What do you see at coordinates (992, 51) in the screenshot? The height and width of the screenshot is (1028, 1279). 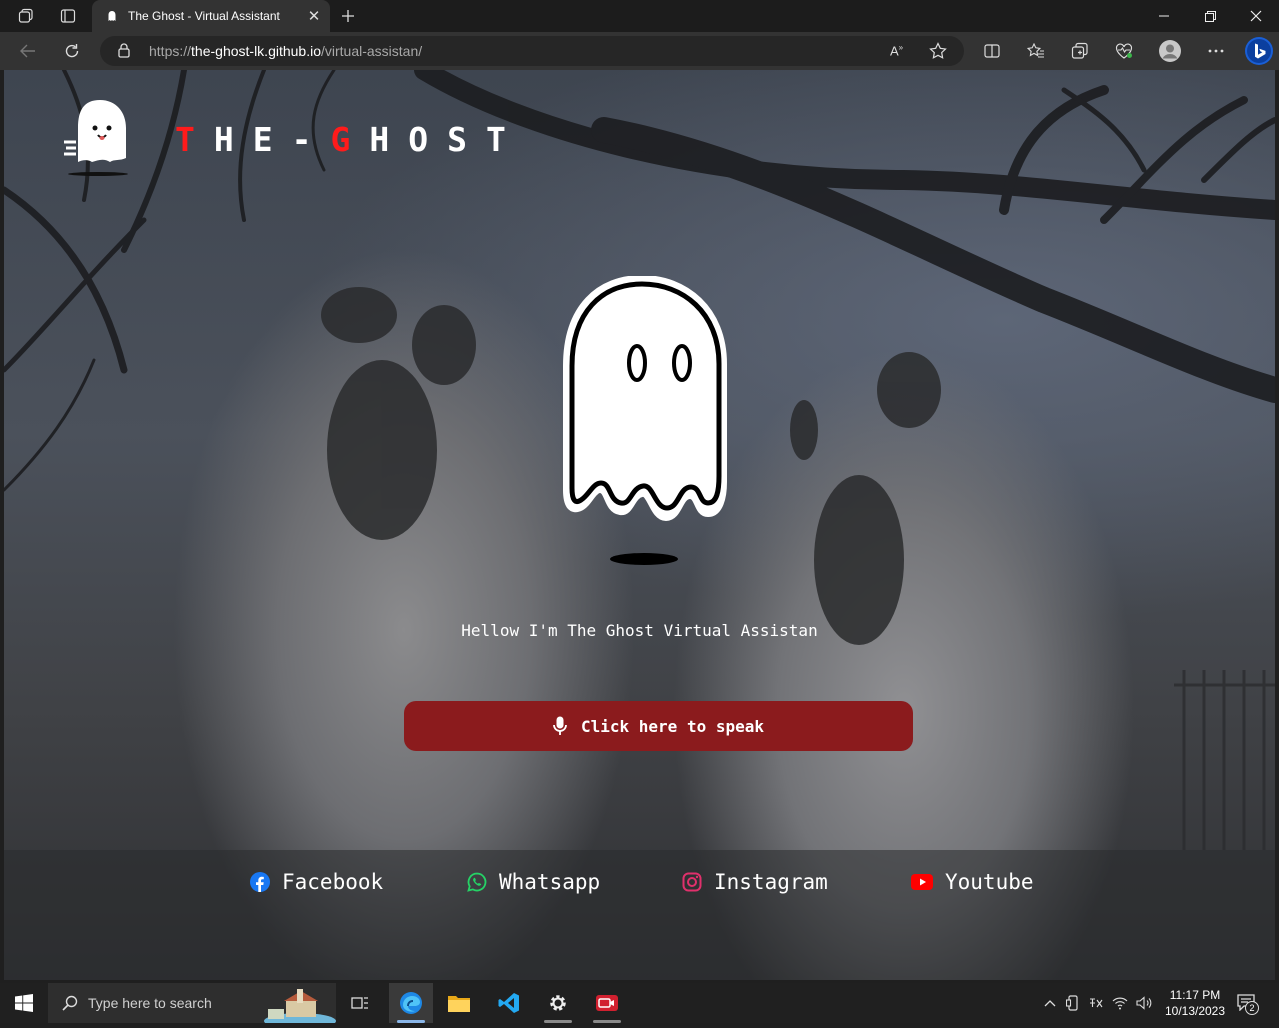 I see `split-screen-icon` at bounding box center [992, 51].